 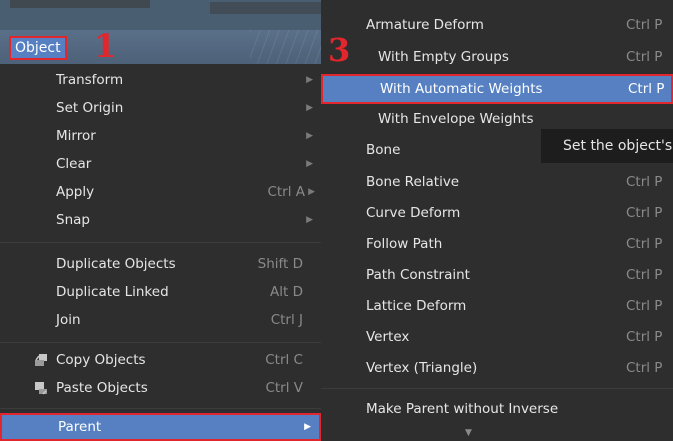 What do you see at coordinates (41, 388) in the screenshot?
I see `paste-objects-icon` at bounding box center [41, 388].